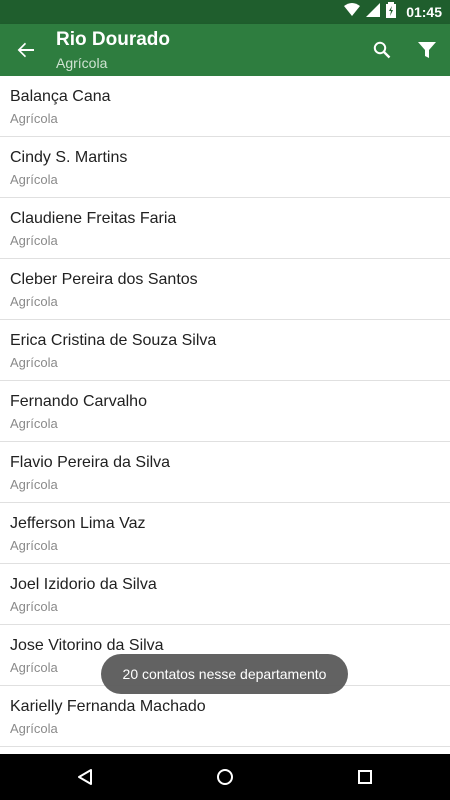  Describe the element at coordinates (83, 584) in the screenshot. I see `contact-name: Joel Izidorio da Silva` at that location.